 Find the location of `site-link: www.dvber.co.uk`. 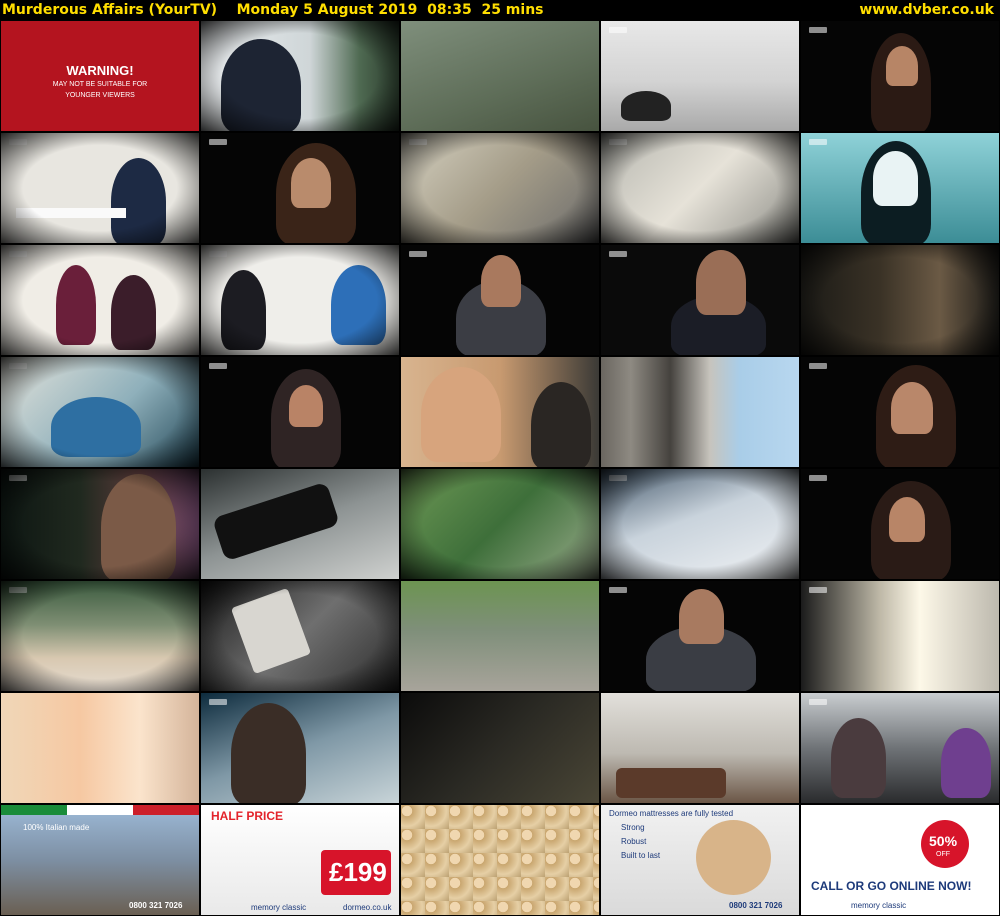

site-link: www.dvber.co.uk is located at coordinates (926, 10).